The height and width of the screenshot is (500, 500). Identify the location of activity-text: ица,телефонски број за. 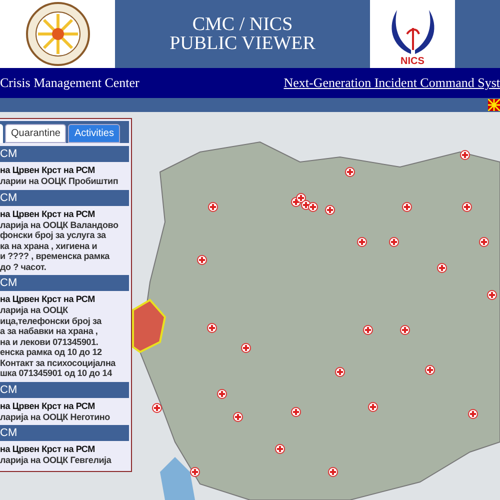
(51, 321).